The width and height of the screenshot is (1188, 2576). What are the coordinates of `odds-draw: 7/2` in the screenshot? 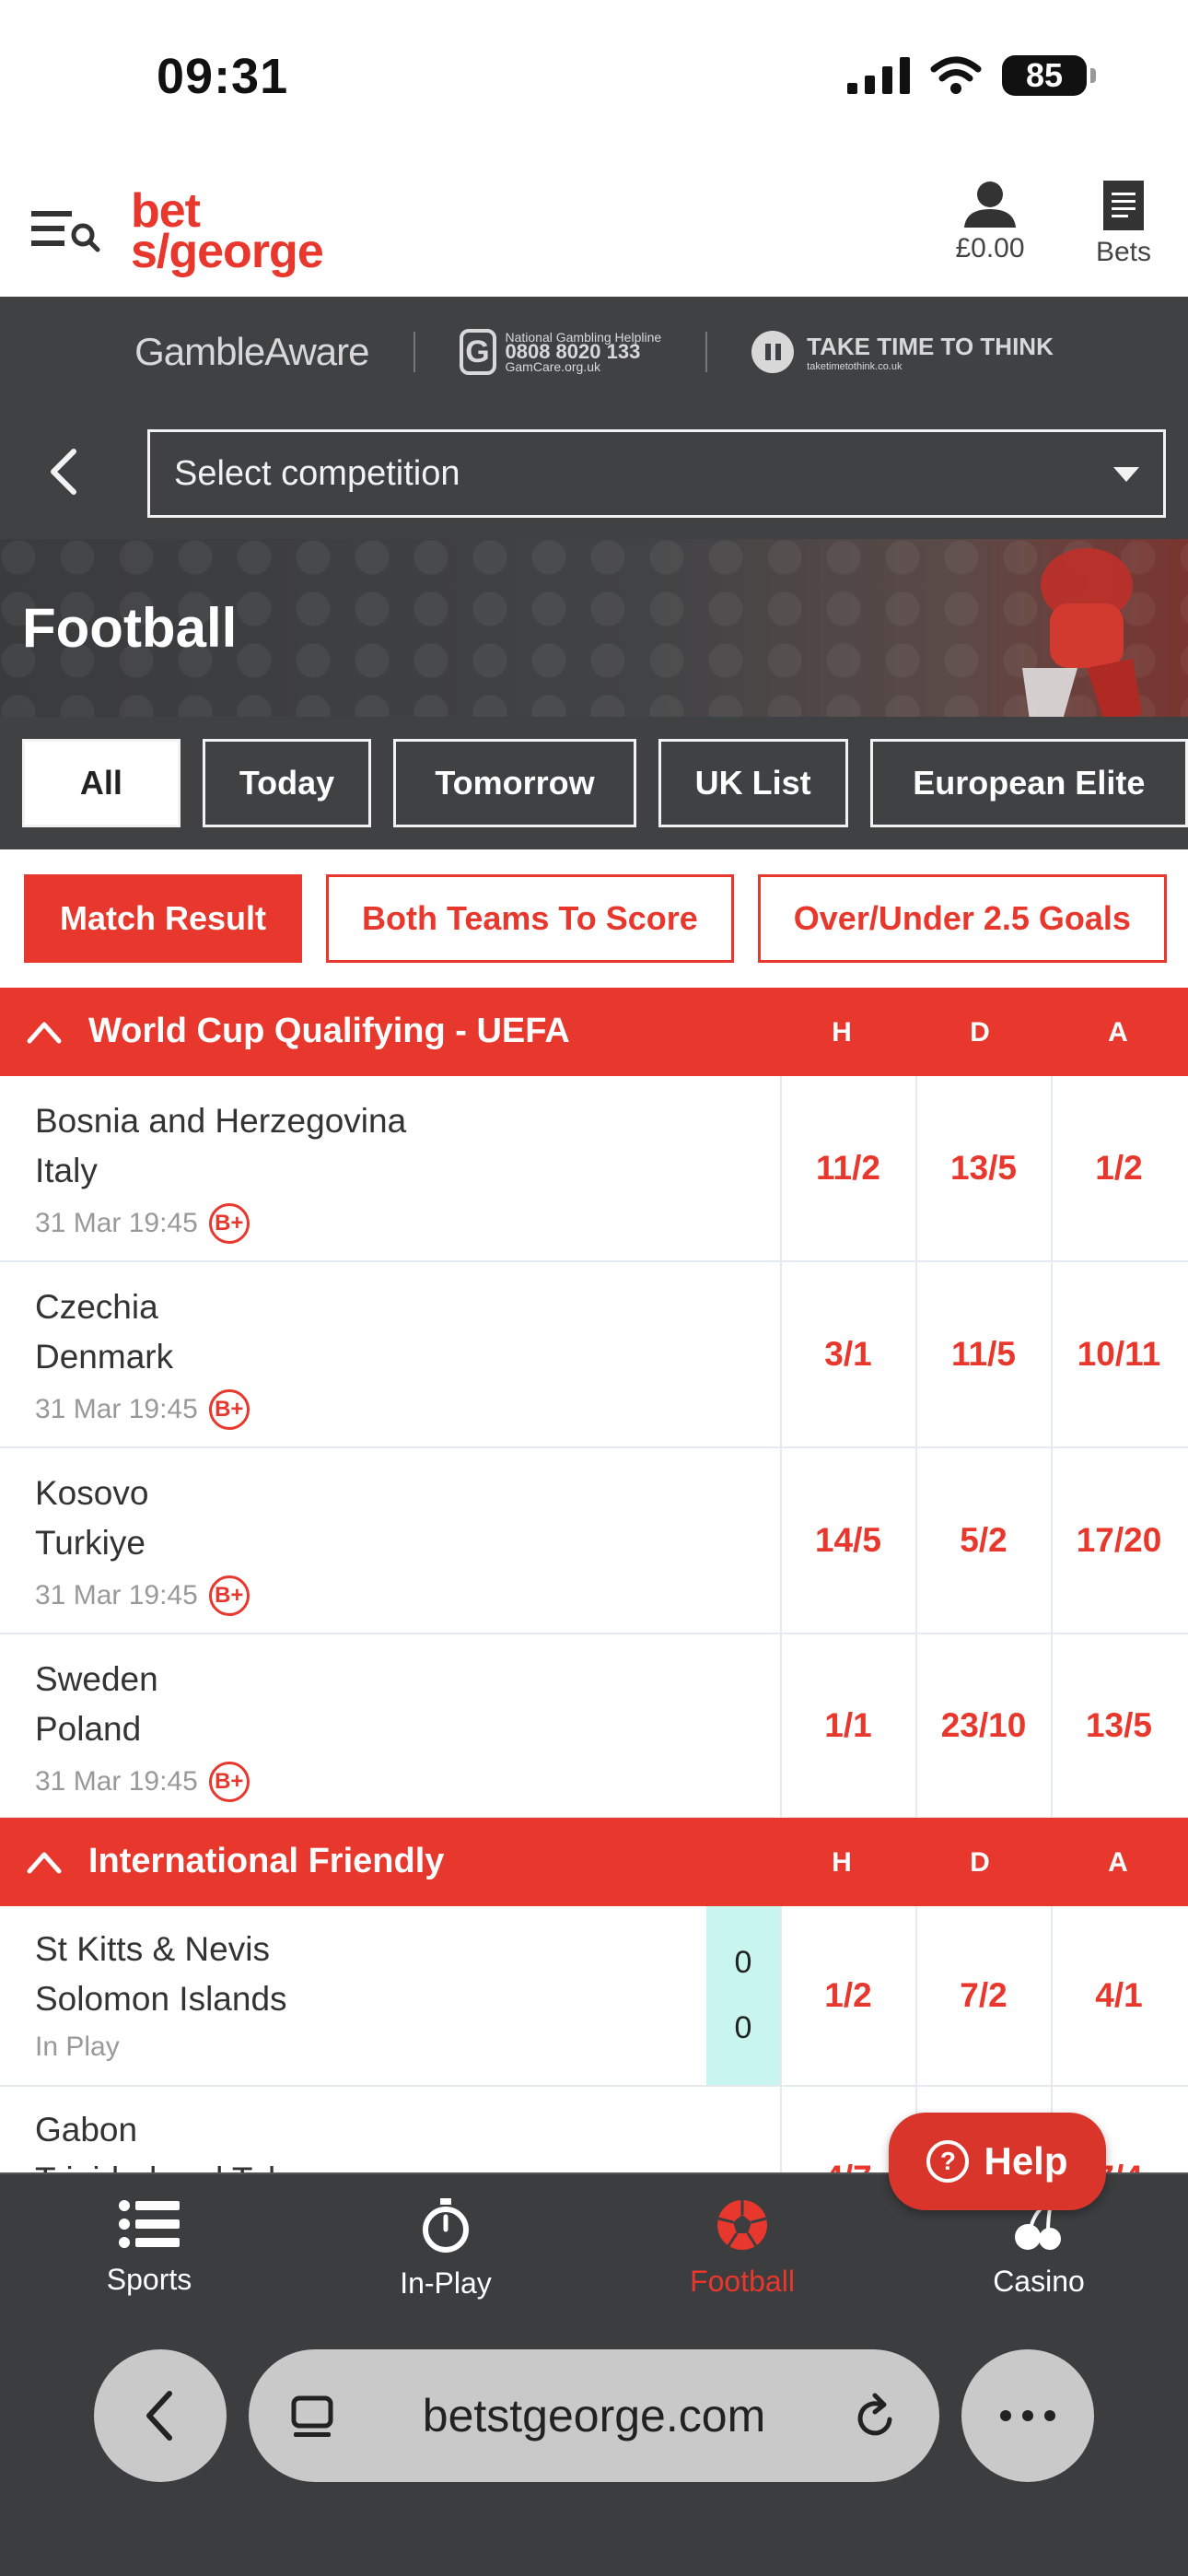 It's located at (982, 1995).